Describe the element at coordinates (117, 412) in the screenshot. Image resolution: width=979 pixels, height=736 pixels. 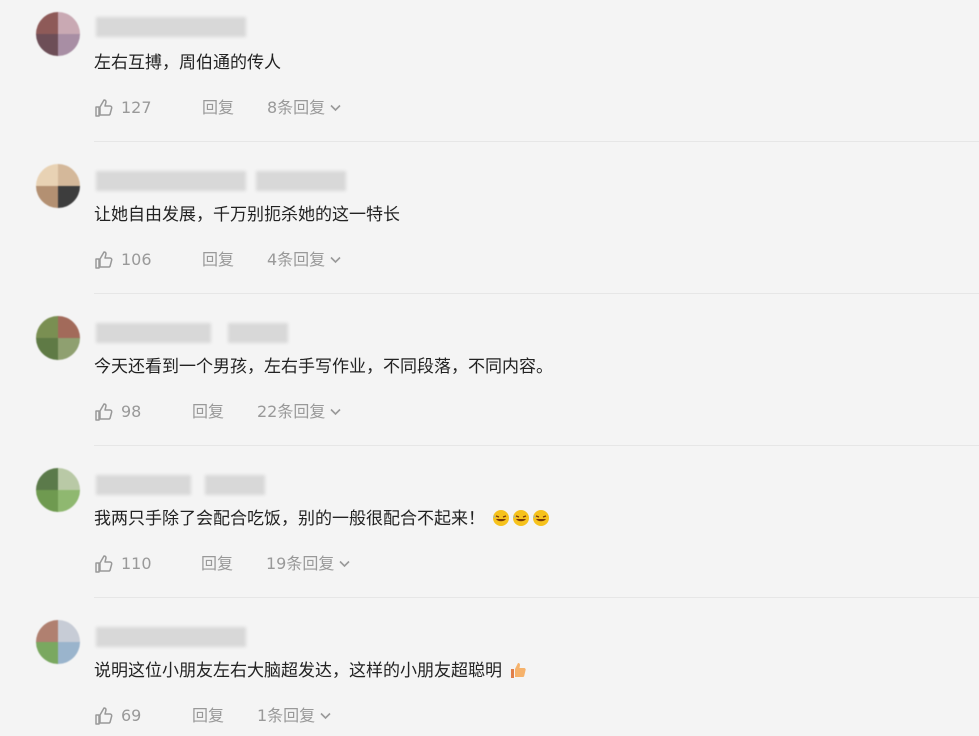
I see `like-button: 98` at that location.